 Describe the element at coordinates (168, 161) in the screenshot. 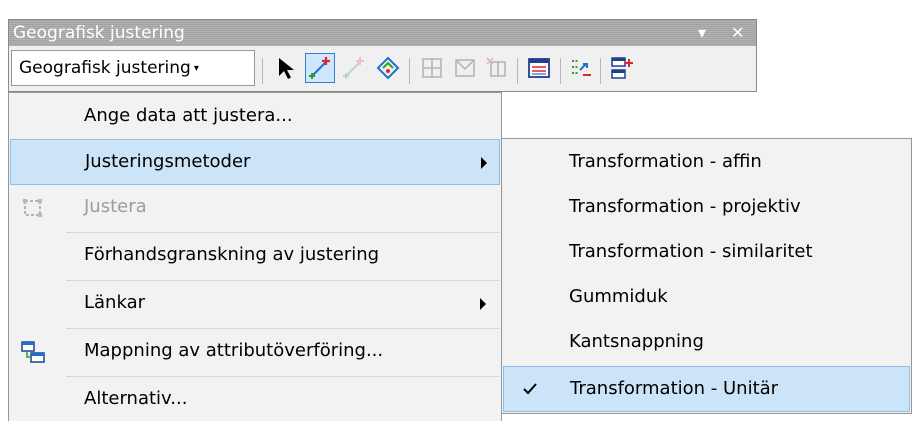

I see `menu-item-label: Justeringsmetoder` at that location.